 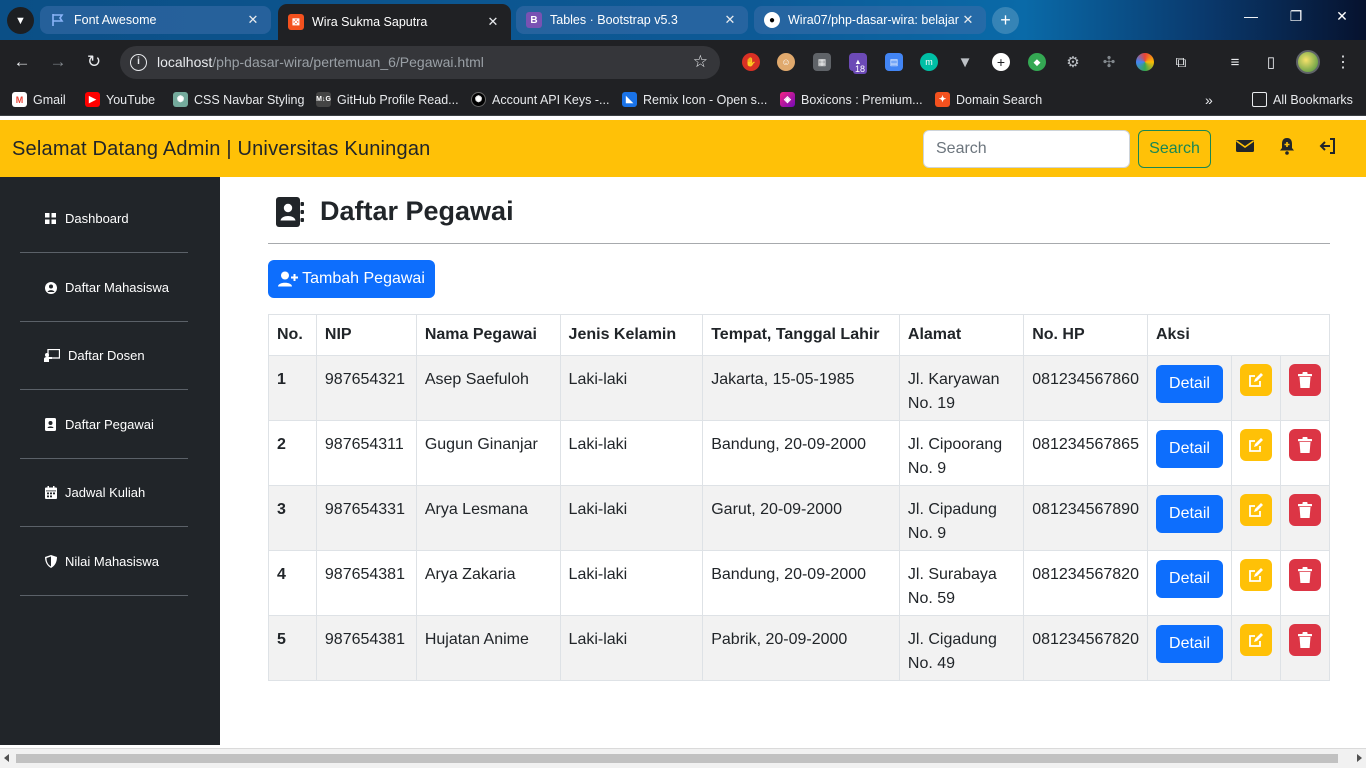 I want to click on cell-no-hp: 081234567890, so click(x=1085, y=518).